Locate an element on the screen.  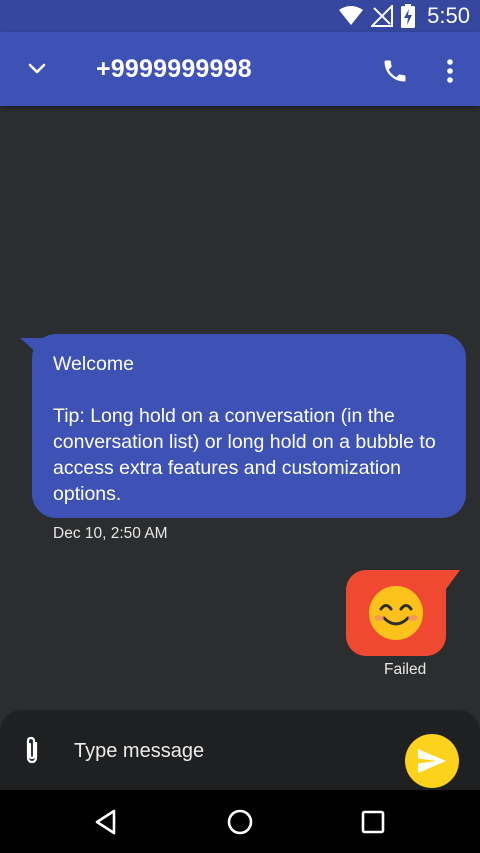
paperclip-icon is located at coordinates (32, 750).